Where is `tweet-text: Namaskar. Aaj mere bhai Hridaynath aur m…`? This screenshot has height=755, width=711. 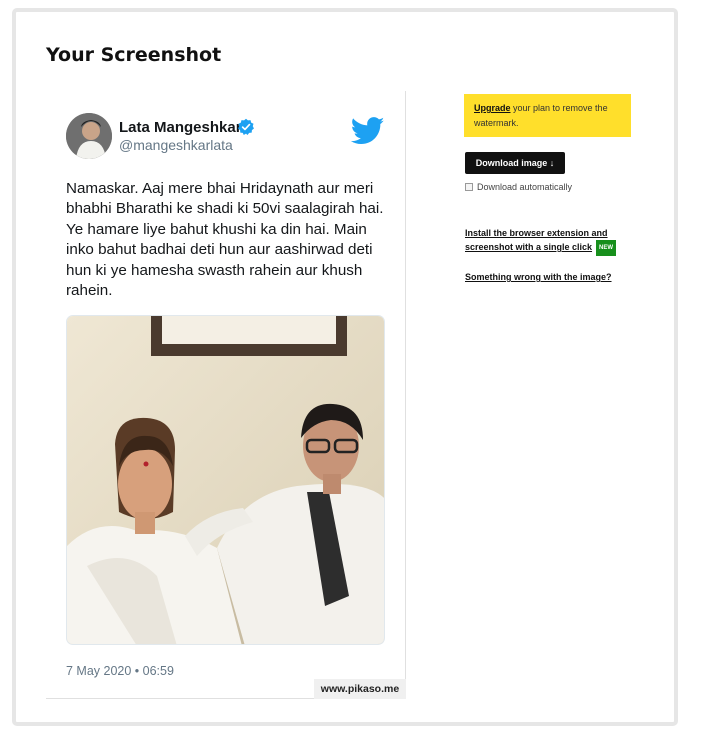 tweet-text: Namaskar. Aaj mere bhai Hridaynath aur m… is located at coordinates (225, 240).